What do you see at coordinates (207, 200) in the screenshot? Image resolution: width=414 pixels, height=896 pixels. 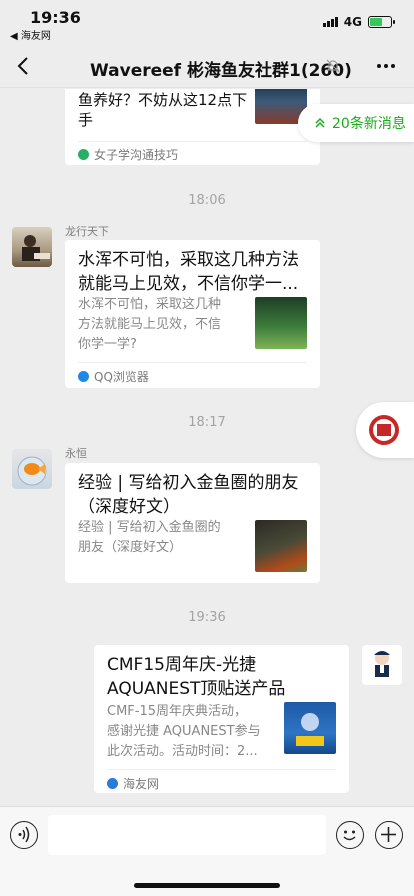 I see `timestamp: 18:06` at bounding box center [207, 200].